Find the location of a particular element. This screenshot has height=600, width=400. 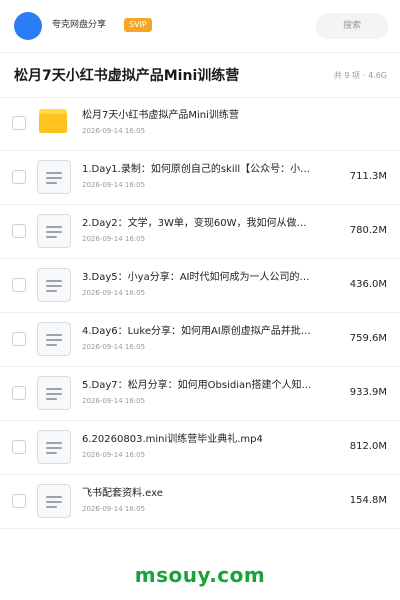

file-name: 1.Day1.录制：如何原创自己的skill【公众号：小红书运营干货】.mp4 is located at coordinates (198, 169).